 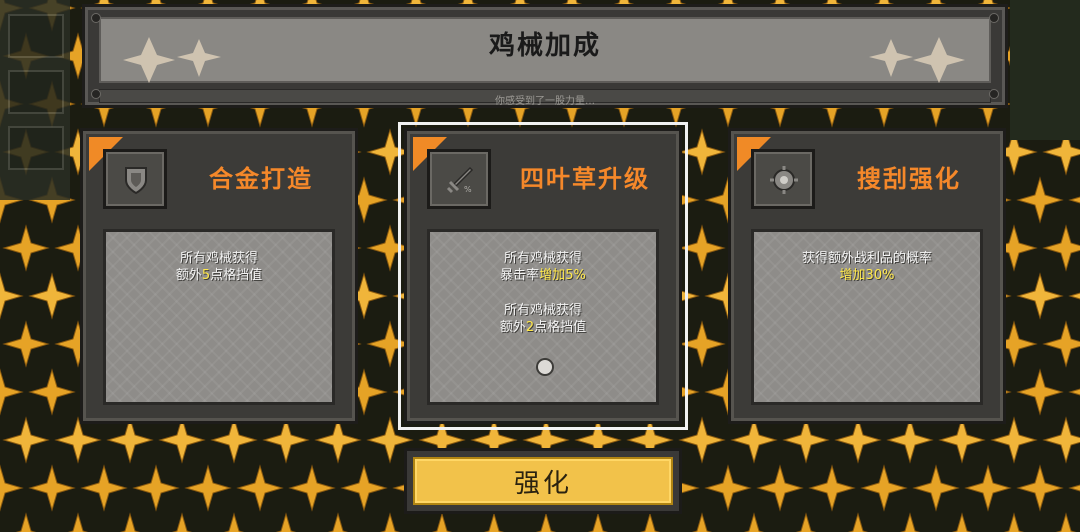 I want to click on sword-icon: %, so click(x=460, y=180).